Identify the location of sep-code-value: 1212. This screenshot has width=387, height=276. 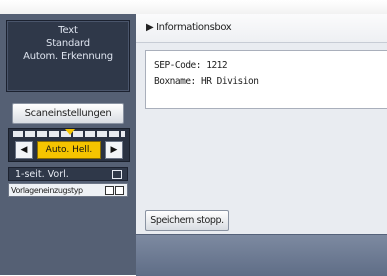
(217, 65).